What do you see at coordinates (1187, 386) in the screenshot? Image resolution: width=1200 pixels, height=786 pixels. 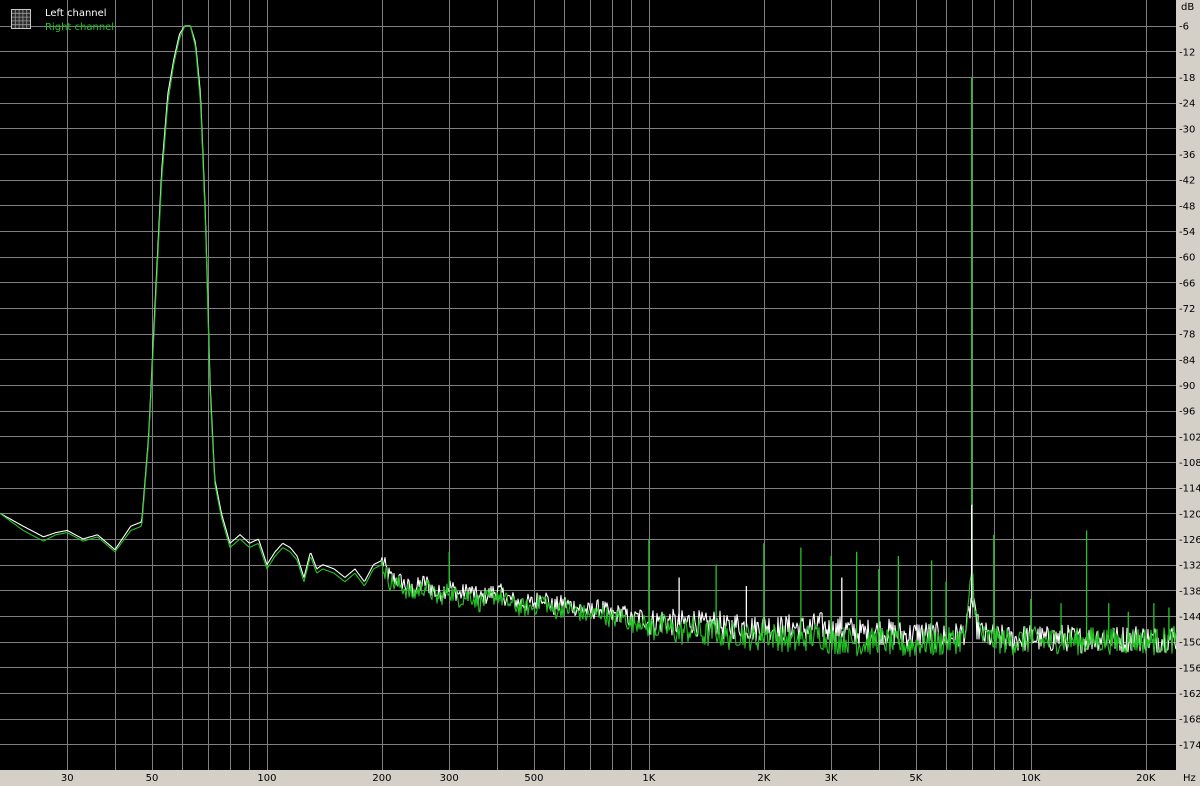 I see `y-tick-label: -90` at bounding box center [1187, 386].